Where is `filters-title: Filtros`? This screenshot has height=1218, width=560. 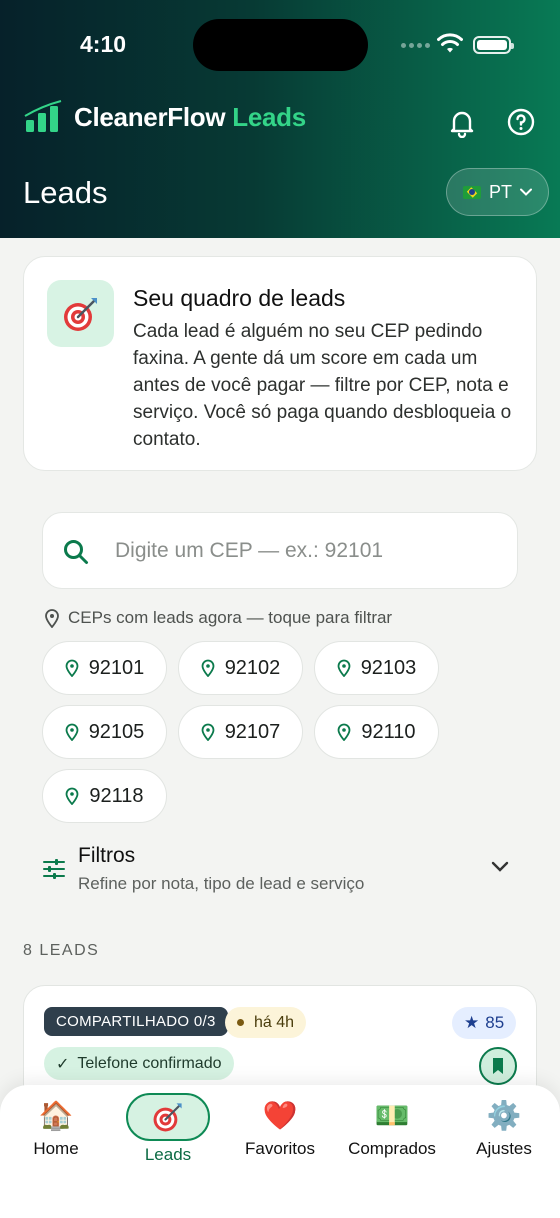 filters-title: Filtros is located at coordinates (107, 855).